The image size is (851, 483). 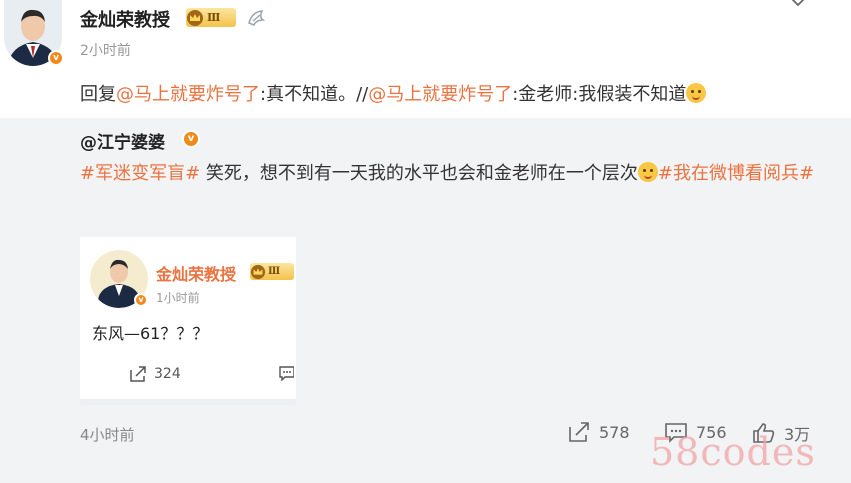 What do you see at coordinates (736, 173) in the screenshot?
I see `hashtag-link: #我在微博看阅兵#` at bounding box center [736, 173].